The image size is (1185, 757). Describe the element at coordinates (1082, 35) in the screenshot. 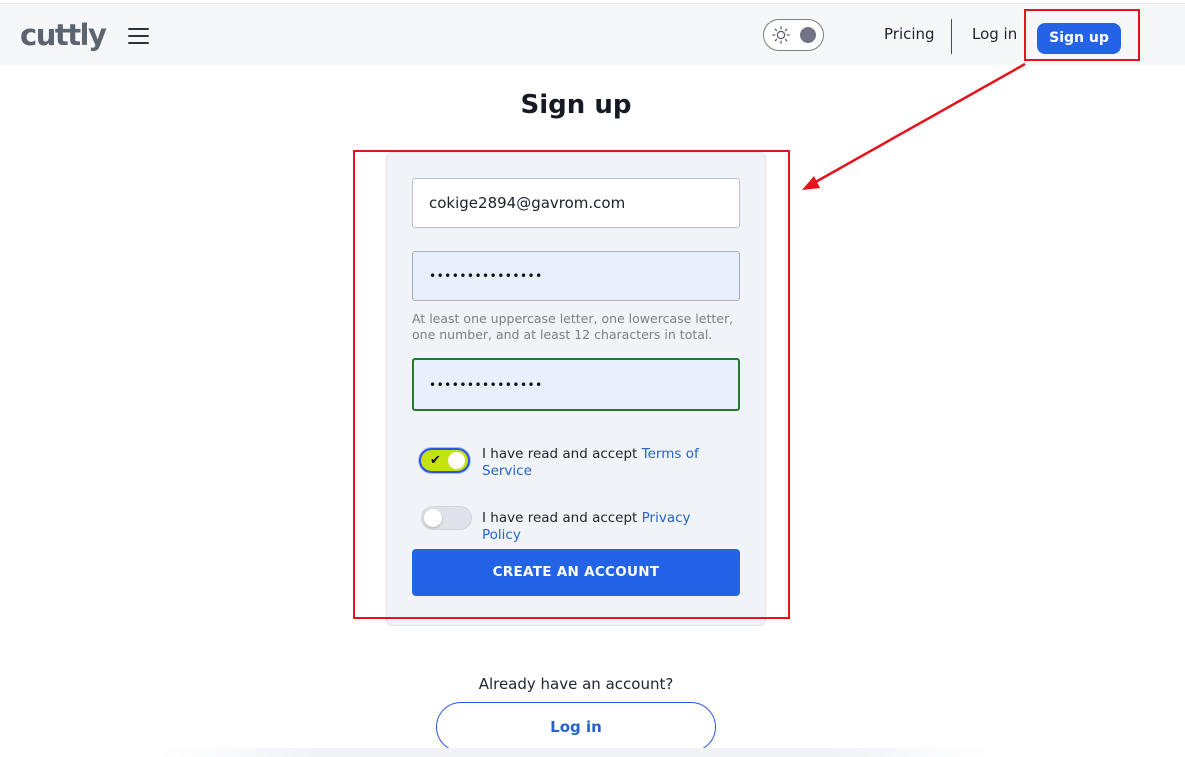

I see `annotation-box-signup` at that location.